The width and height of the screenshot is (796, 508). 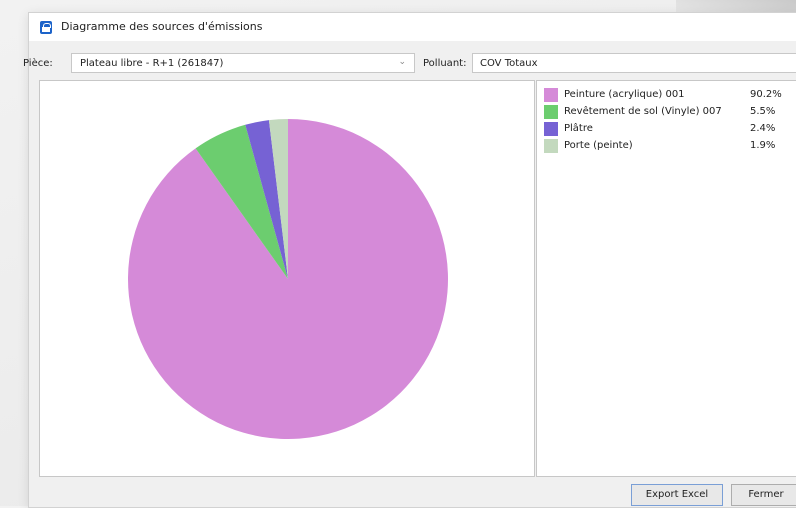 I want to click on legend-item: Peinture (acrylique) 001 90.2%, so click(x=670, y=95).